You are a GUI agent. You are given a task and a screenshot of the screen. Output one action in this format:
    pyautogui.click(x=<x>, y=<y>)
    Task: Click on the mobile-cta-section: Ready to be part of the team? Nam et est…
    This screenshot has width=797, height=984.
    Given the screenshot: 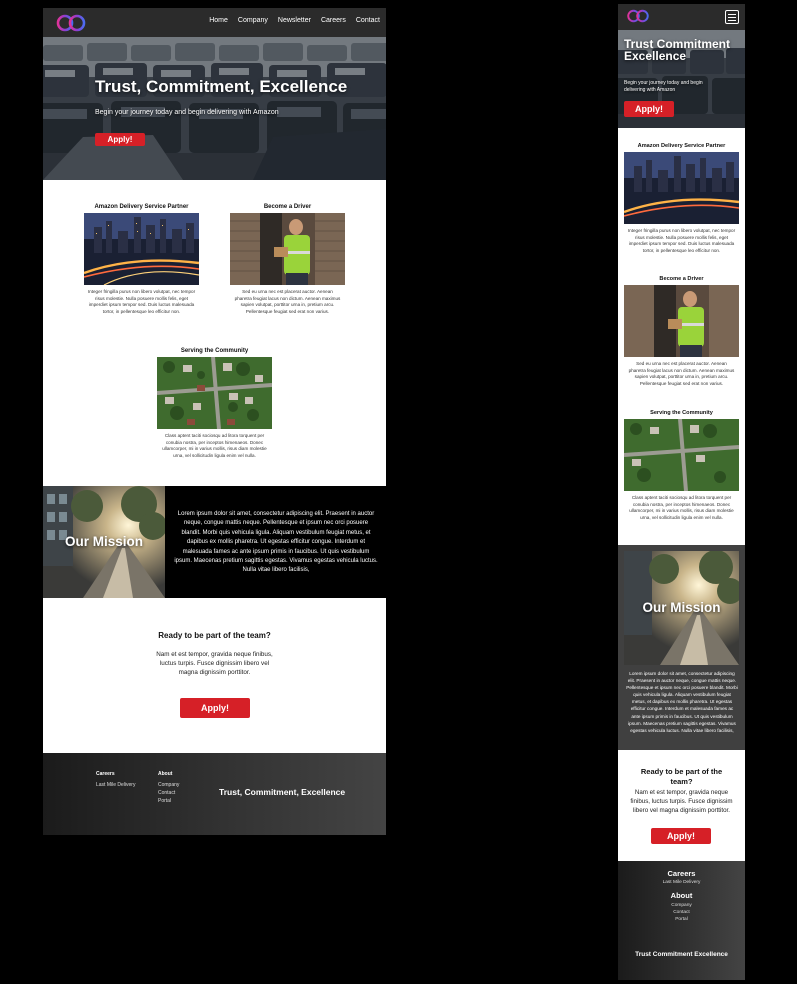 What is the action you would take?
    pyautogui.click(x=681, y=805)
    